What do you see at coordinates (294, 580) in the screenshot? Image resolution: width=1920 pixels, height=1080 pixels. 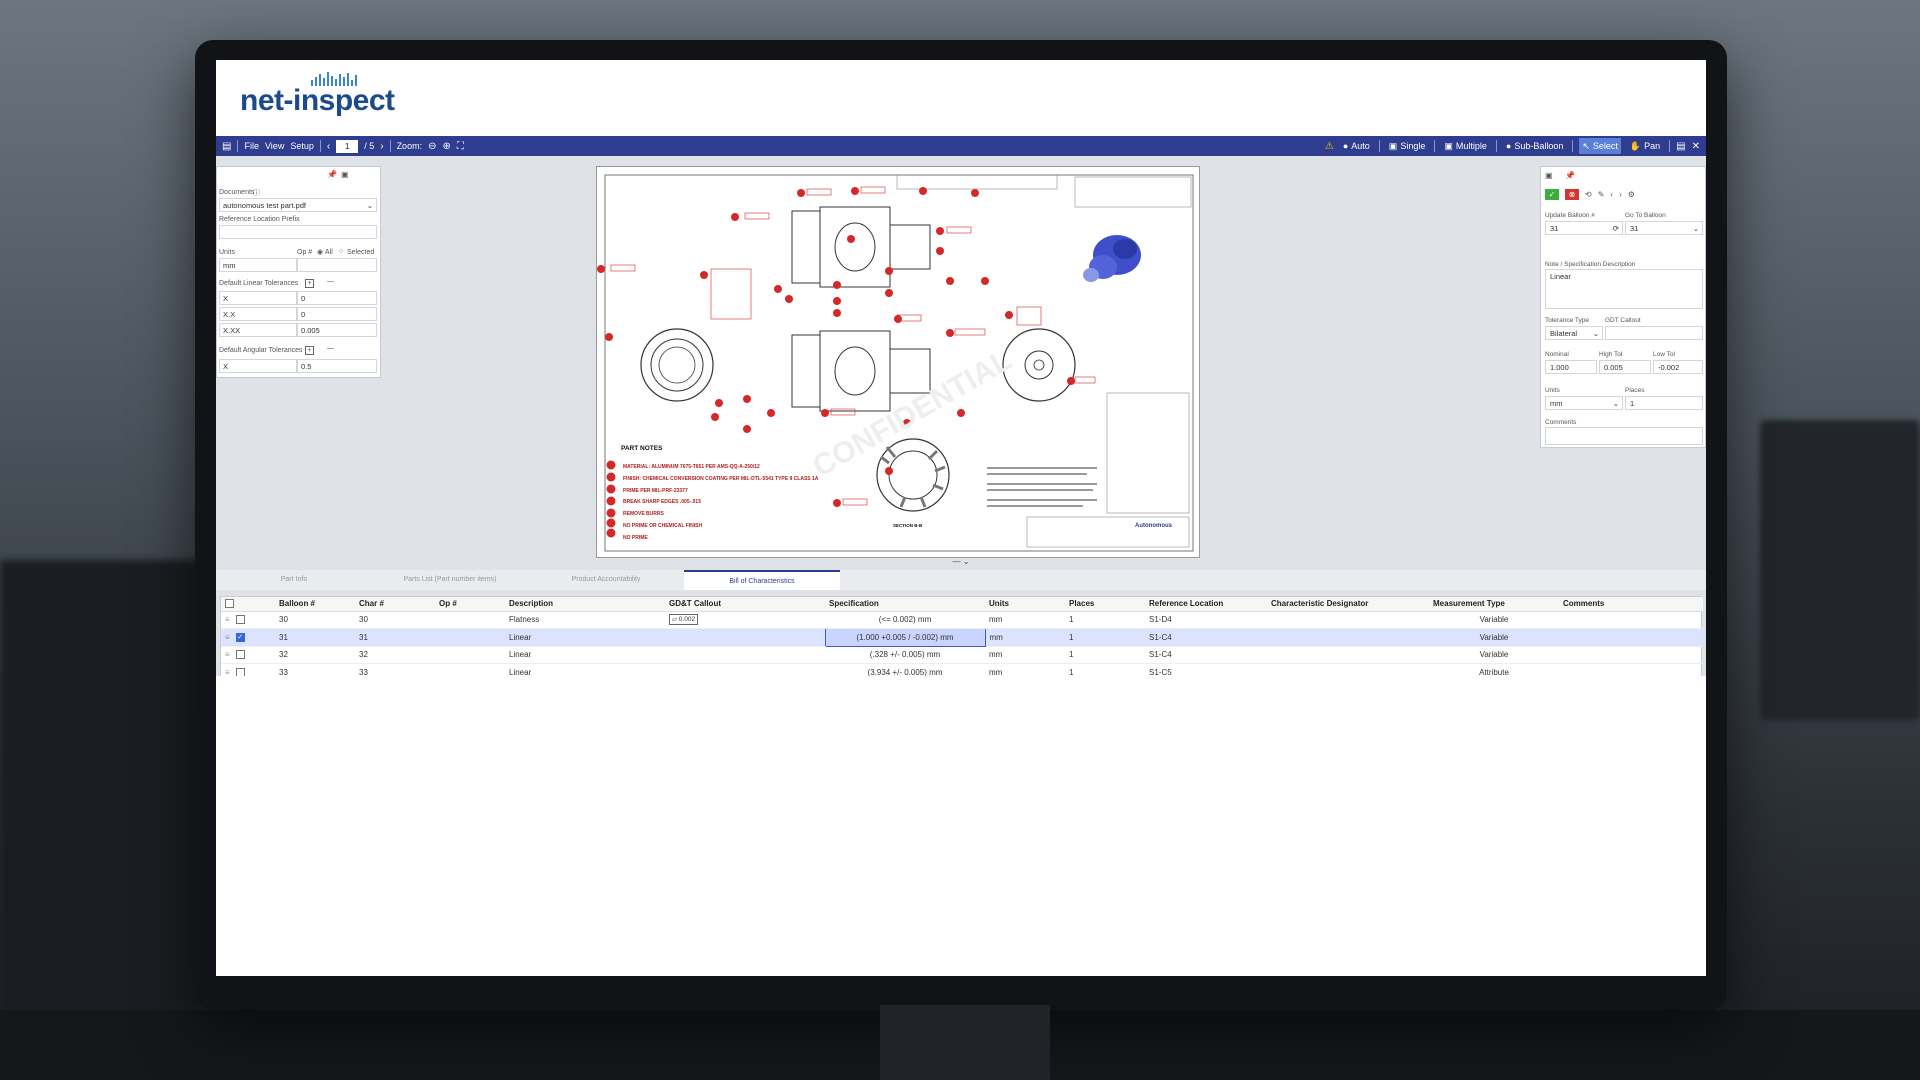 I see `tab-part-info: Part Info` at bounding box center [294, 580].